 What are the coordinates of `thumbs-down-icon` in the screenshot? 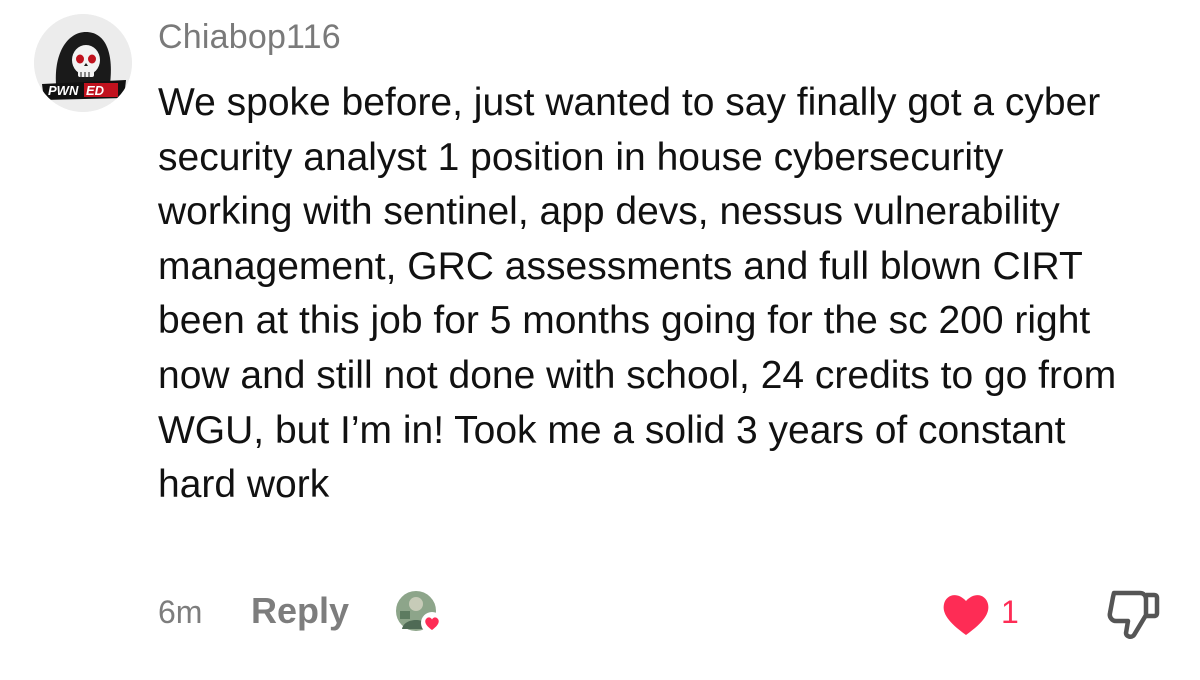 It's located at (1133, 614).